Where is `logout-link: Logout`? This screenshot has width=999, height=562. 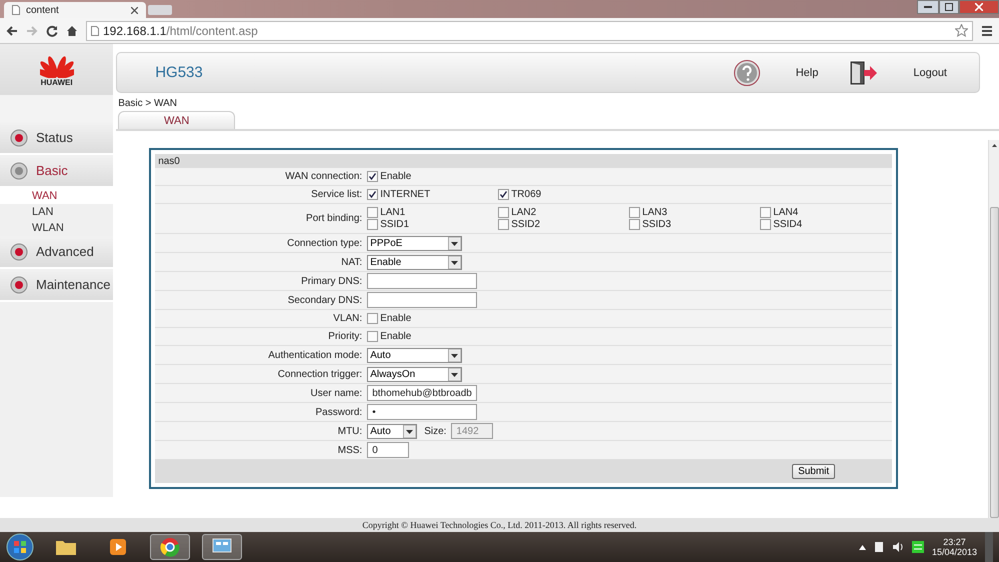 logout-link: Logout is located at coordinates (930, 72).